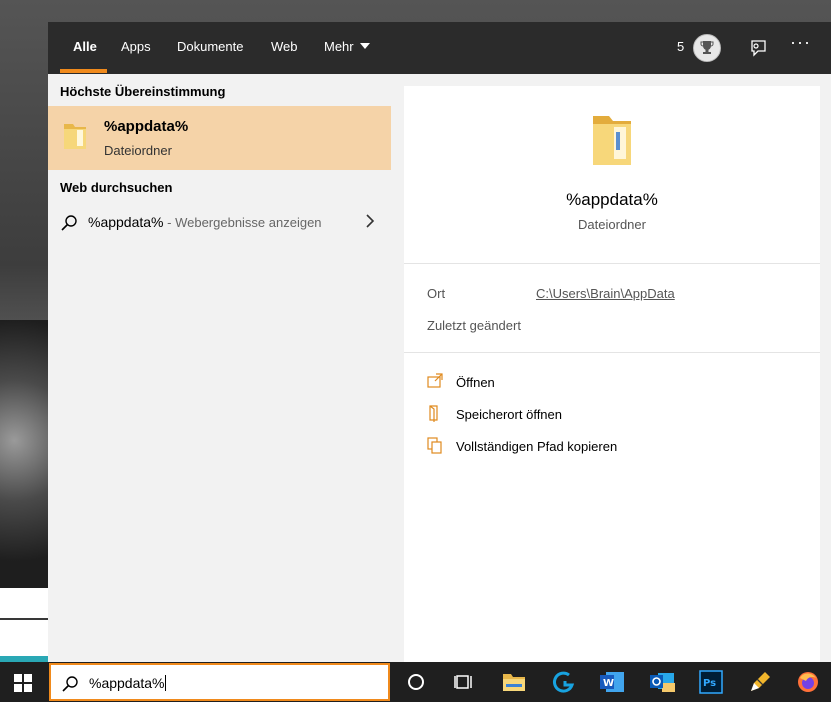  Describe the element at coordinates (138, 150) in the screenshot. I see `best-match-subtitle: Dateiordner` at that location.